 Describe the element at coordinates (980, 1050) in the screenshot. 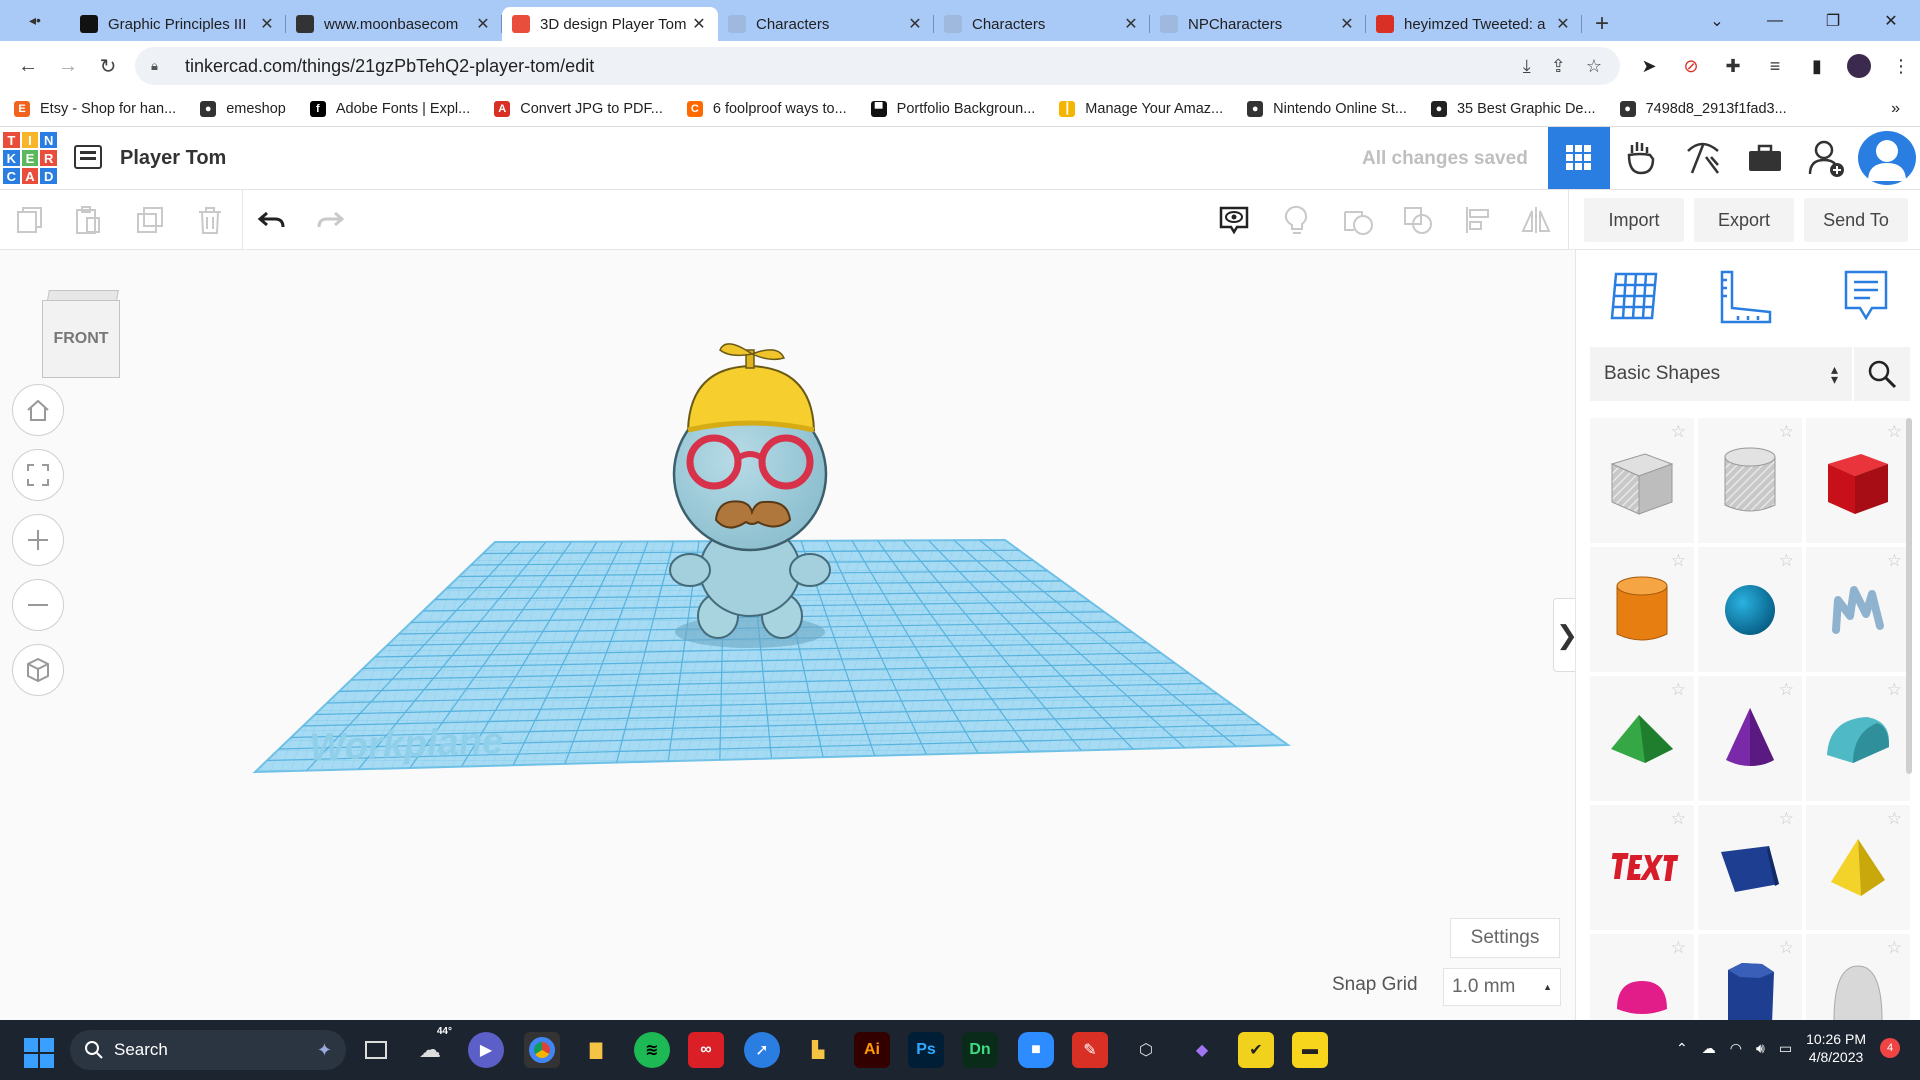

I see `dimension-icon: Dn` at that location.